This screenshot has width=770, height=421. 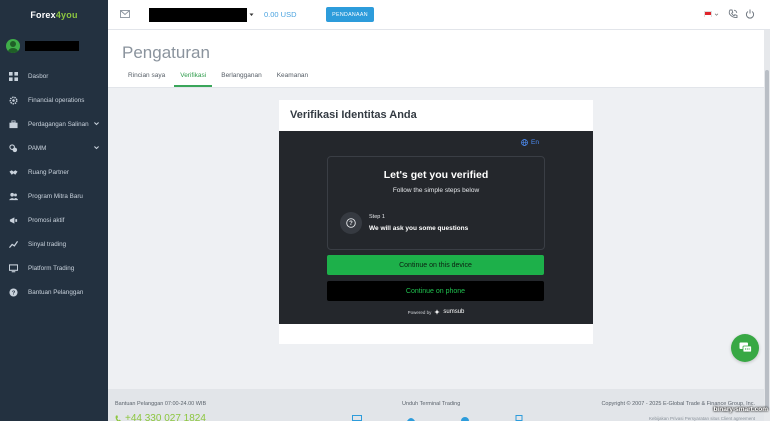 What do you see at coordinates (13, 196) in the screenshot?
I see `users-icon` at bounding box center [13, 196].